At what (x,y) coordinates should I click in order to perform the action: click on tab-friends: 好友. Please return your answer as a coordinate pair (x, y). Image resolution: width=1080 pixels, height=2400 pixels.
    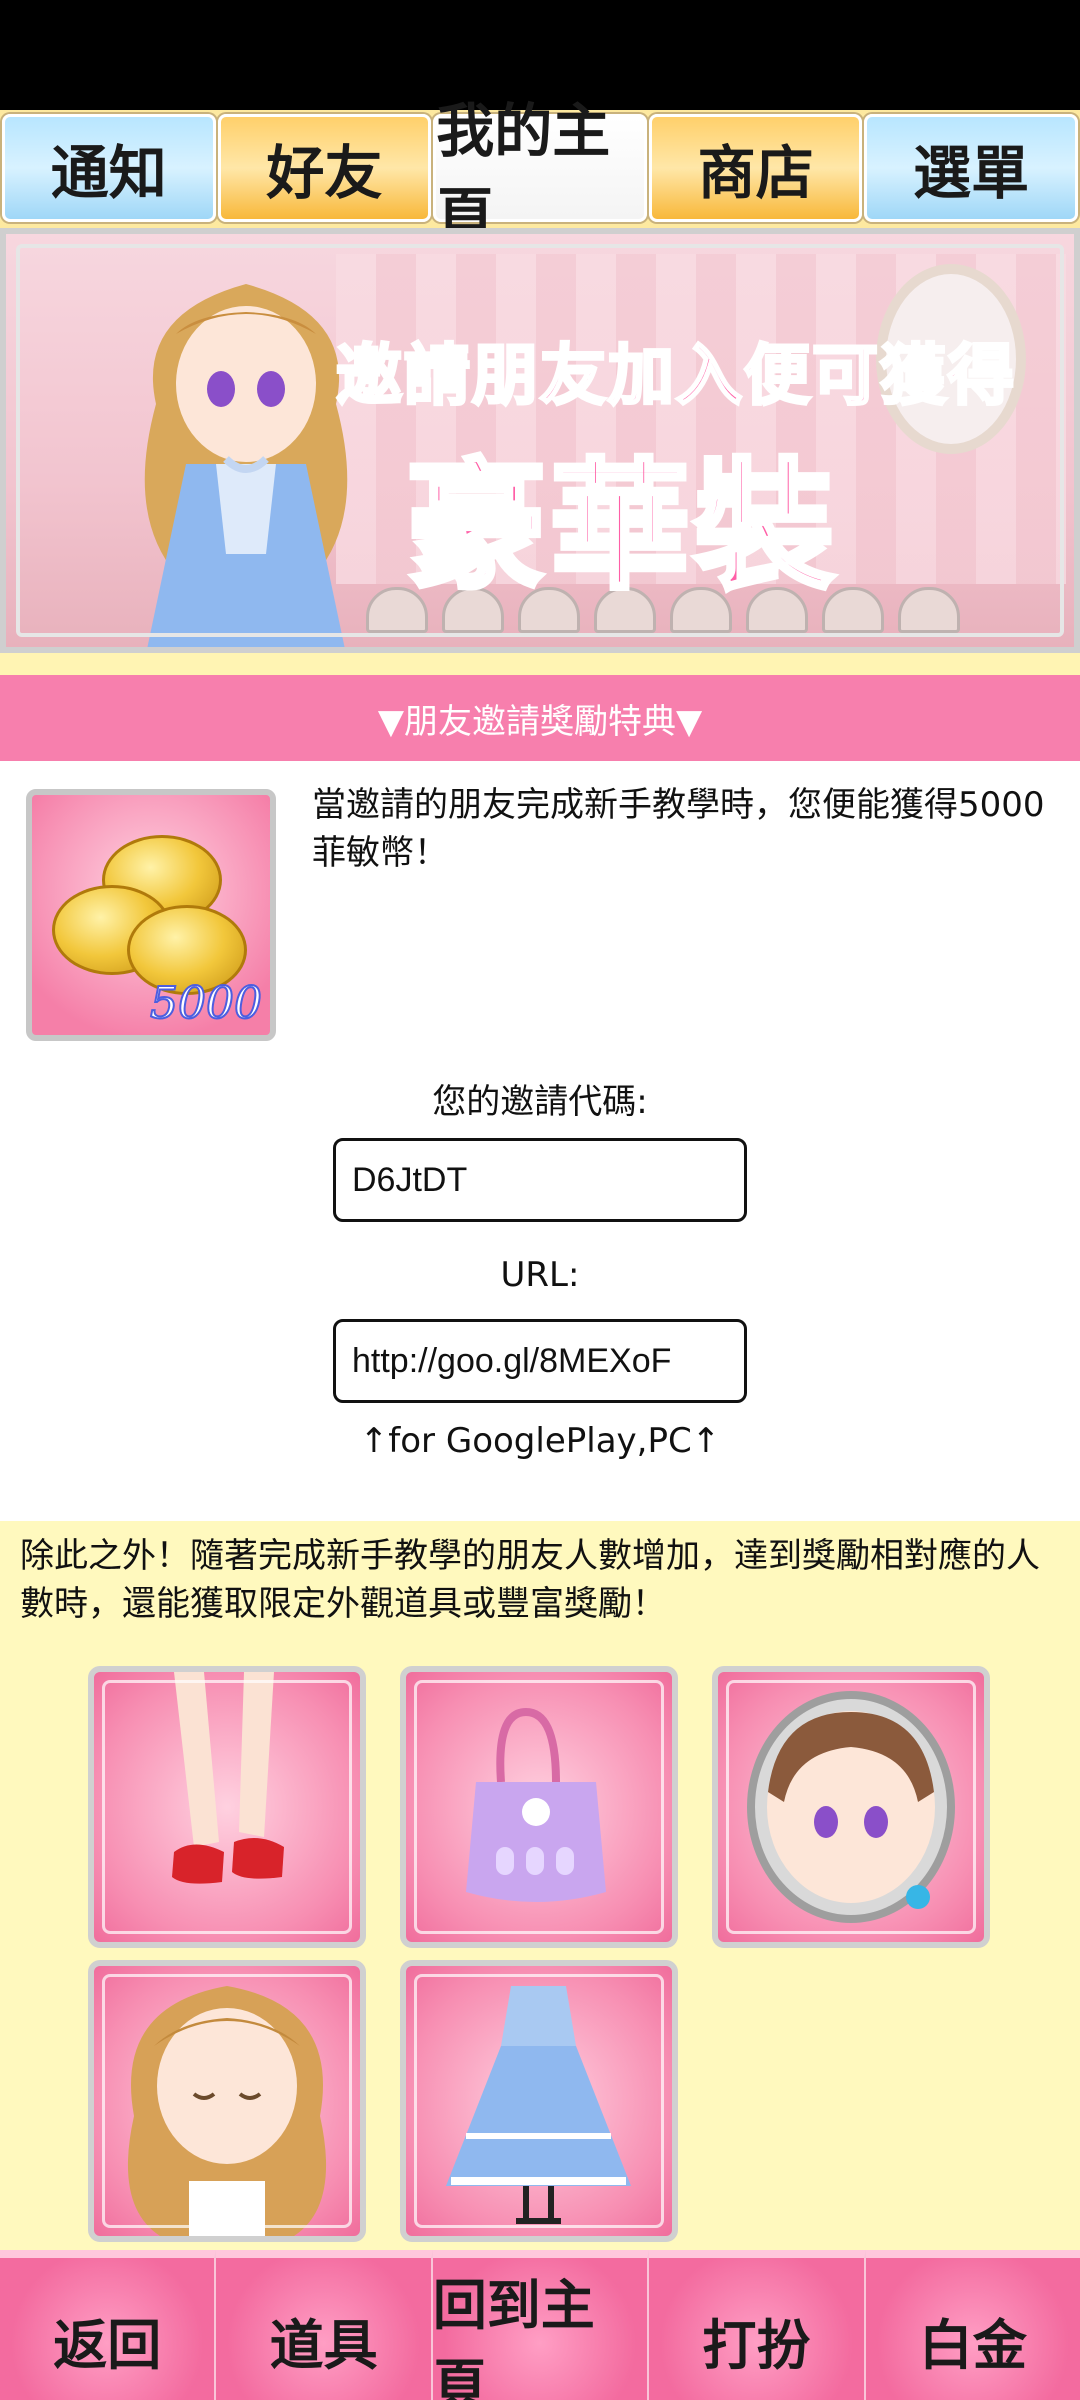
    Looking at the image, I should click on (324, 168).